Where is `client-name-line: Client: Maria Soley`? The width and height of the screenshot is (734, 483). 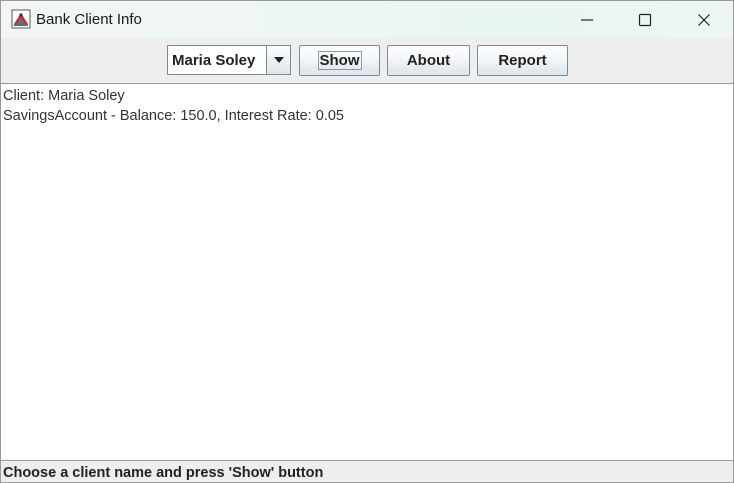
client-name-line: Client: Maria Soley is located at coordinates (64, 96).